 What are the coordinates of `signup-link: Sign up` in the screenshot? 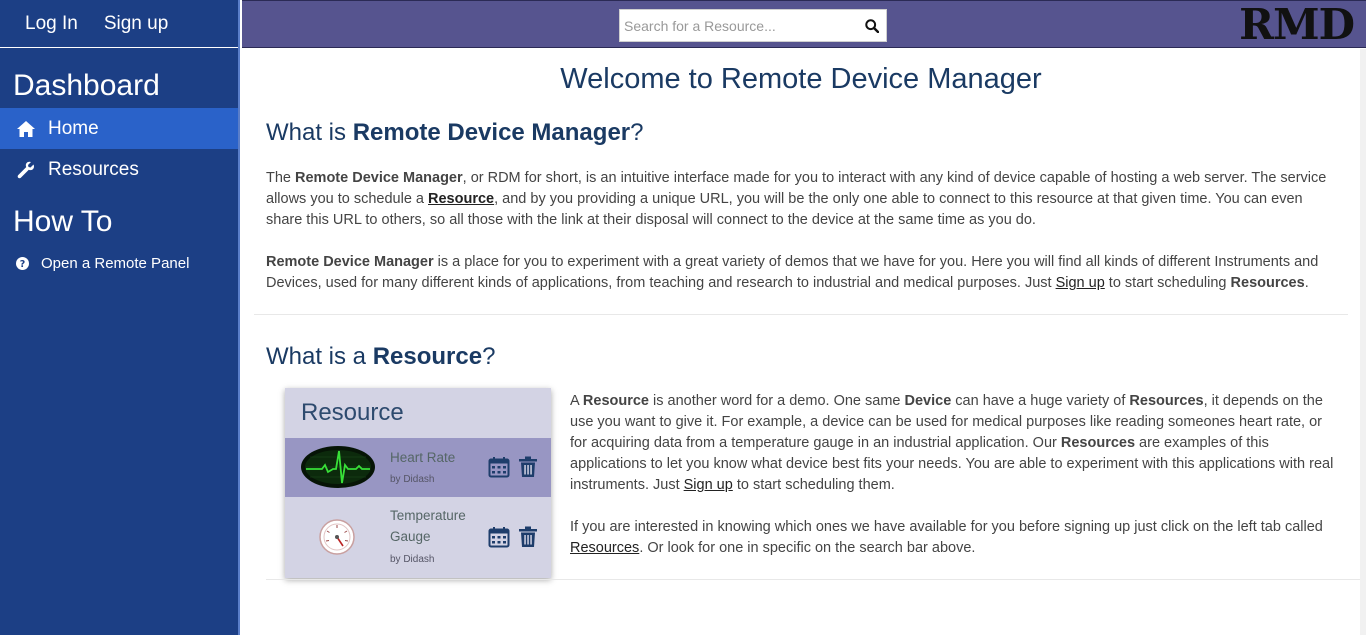 It's located at (136, 24).